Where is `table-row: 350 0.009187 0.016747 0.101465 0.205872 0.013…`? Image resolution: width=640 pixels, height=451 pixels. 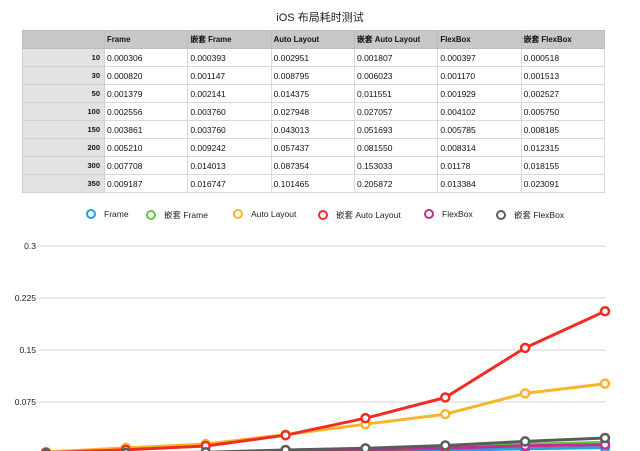 table-row: 350 0.009187 0.016747 0.101465 0.205872 0.013… is located at coordinates (314, 183).